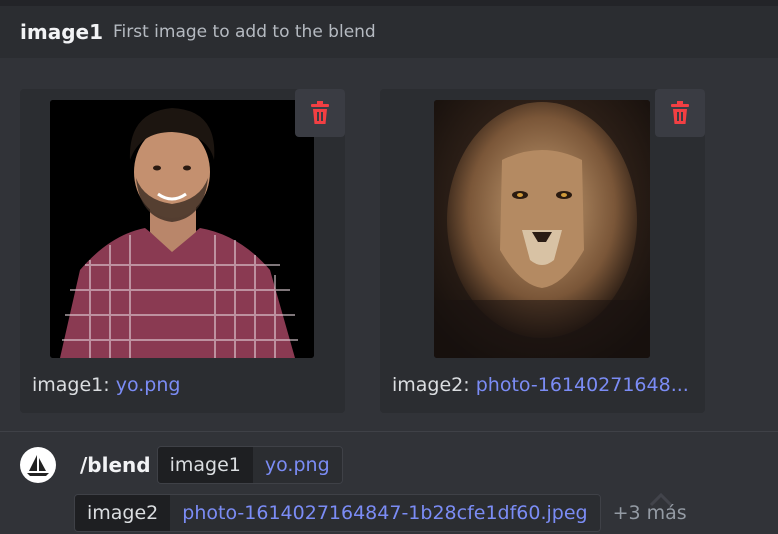  I want to click on delete-image1-button, so click(320, 113).